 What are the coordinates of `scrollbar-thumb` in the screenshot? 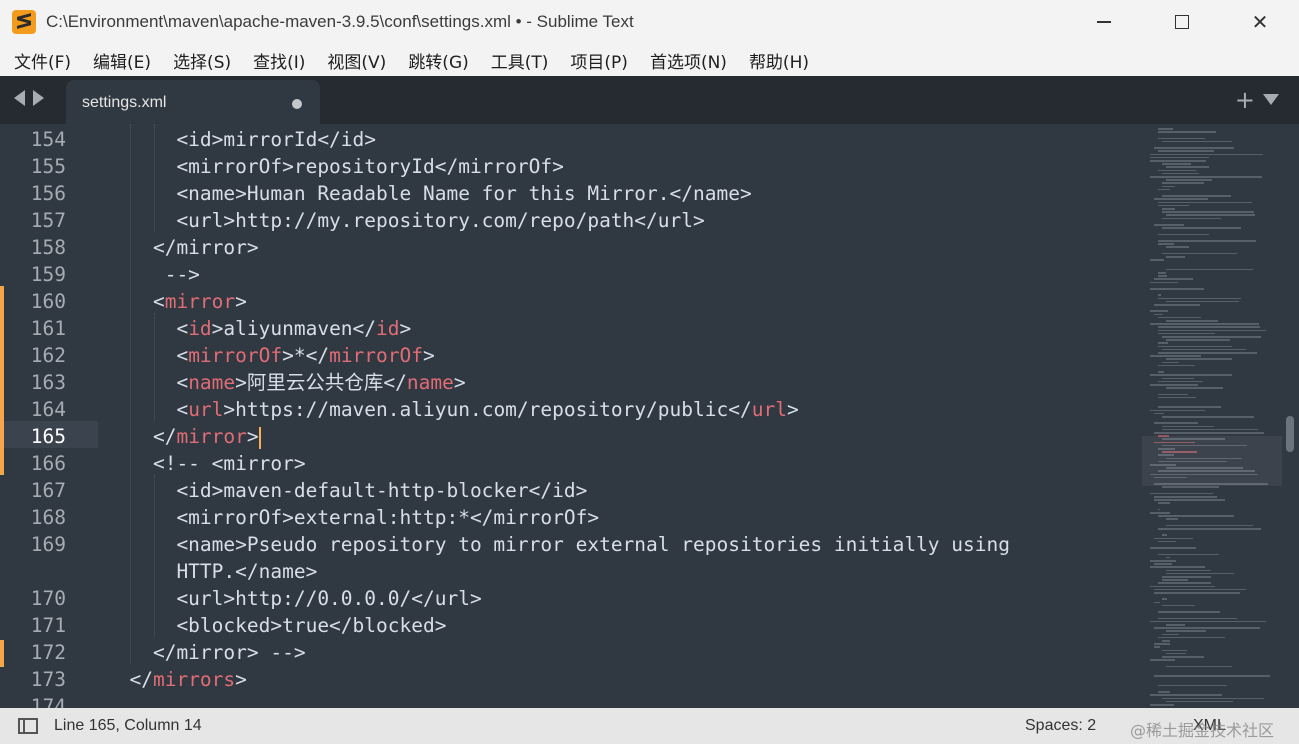 It's located at (1290, 434).